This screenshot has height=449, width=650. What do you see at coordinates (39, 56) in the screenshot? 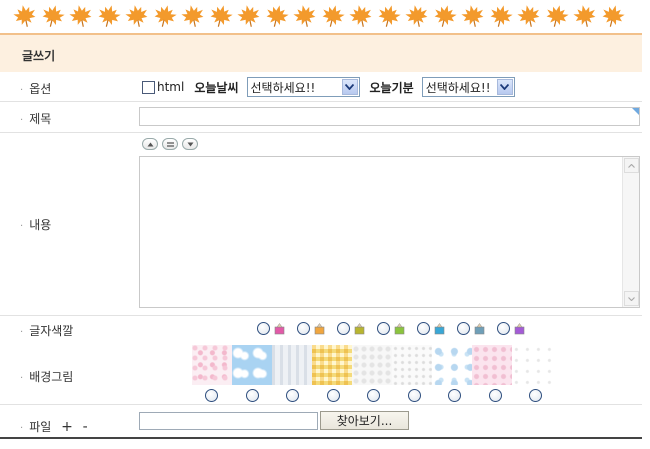
I see `page-title: 글쓰기` at bounding box center [39, 56].